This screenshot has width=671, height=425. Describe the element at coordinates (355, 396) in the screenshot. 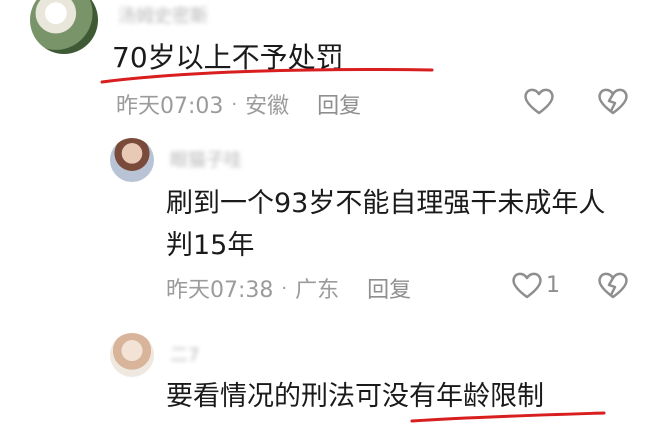

I see `comment-text: 要看情况的刑法可没有年龄限制` at that location.